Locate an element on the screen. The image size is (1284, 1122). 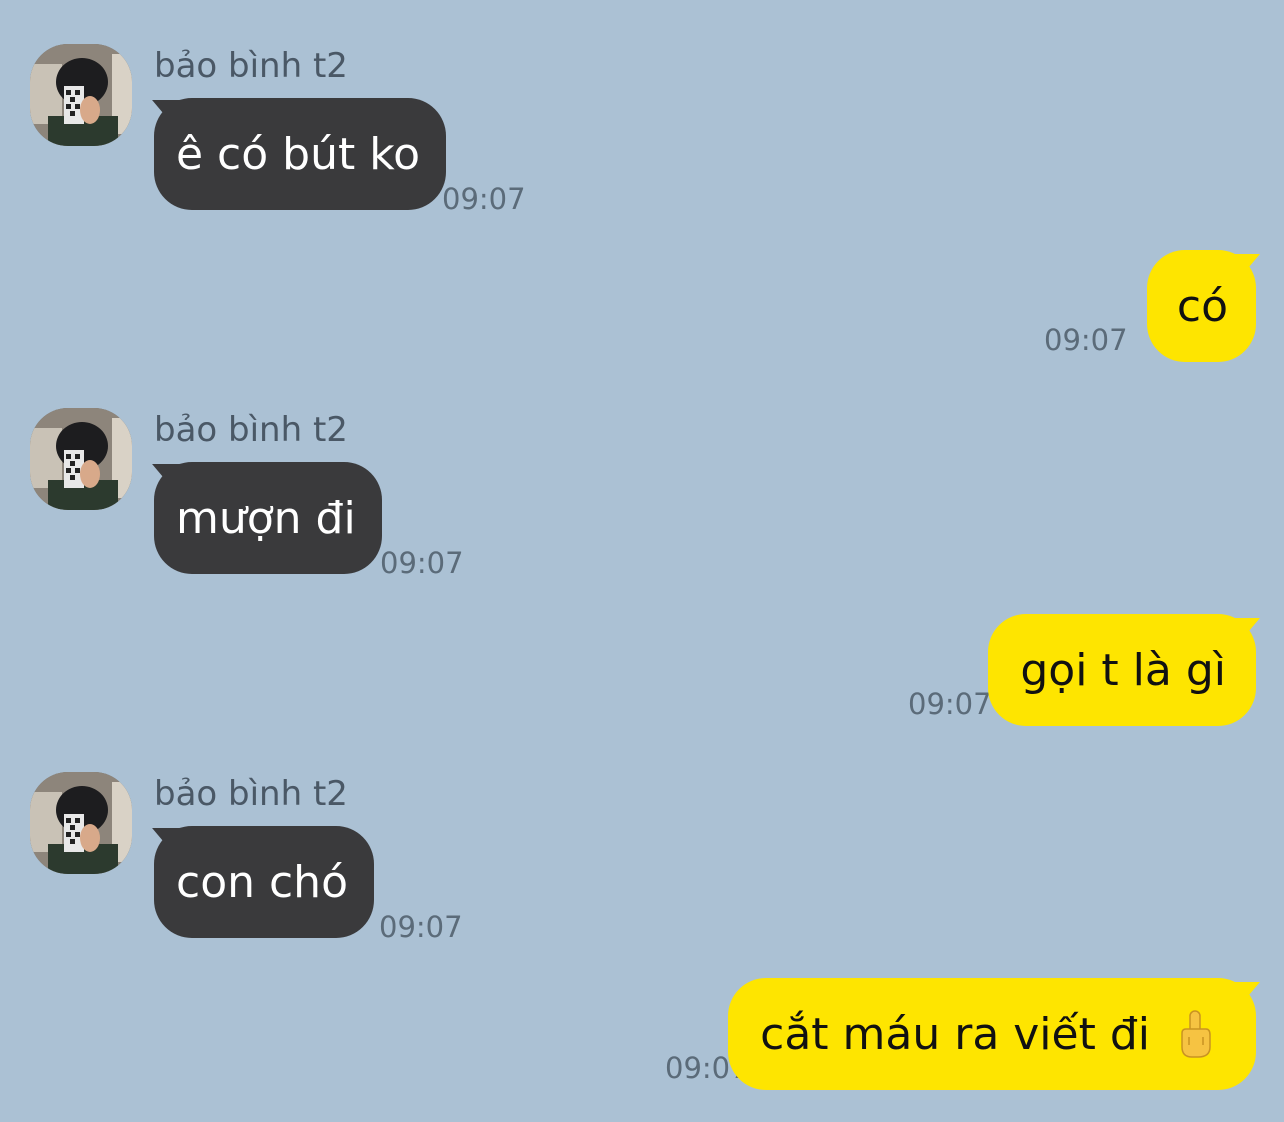
message-text: gọi t là gì is located at coordinates (1123, 670).